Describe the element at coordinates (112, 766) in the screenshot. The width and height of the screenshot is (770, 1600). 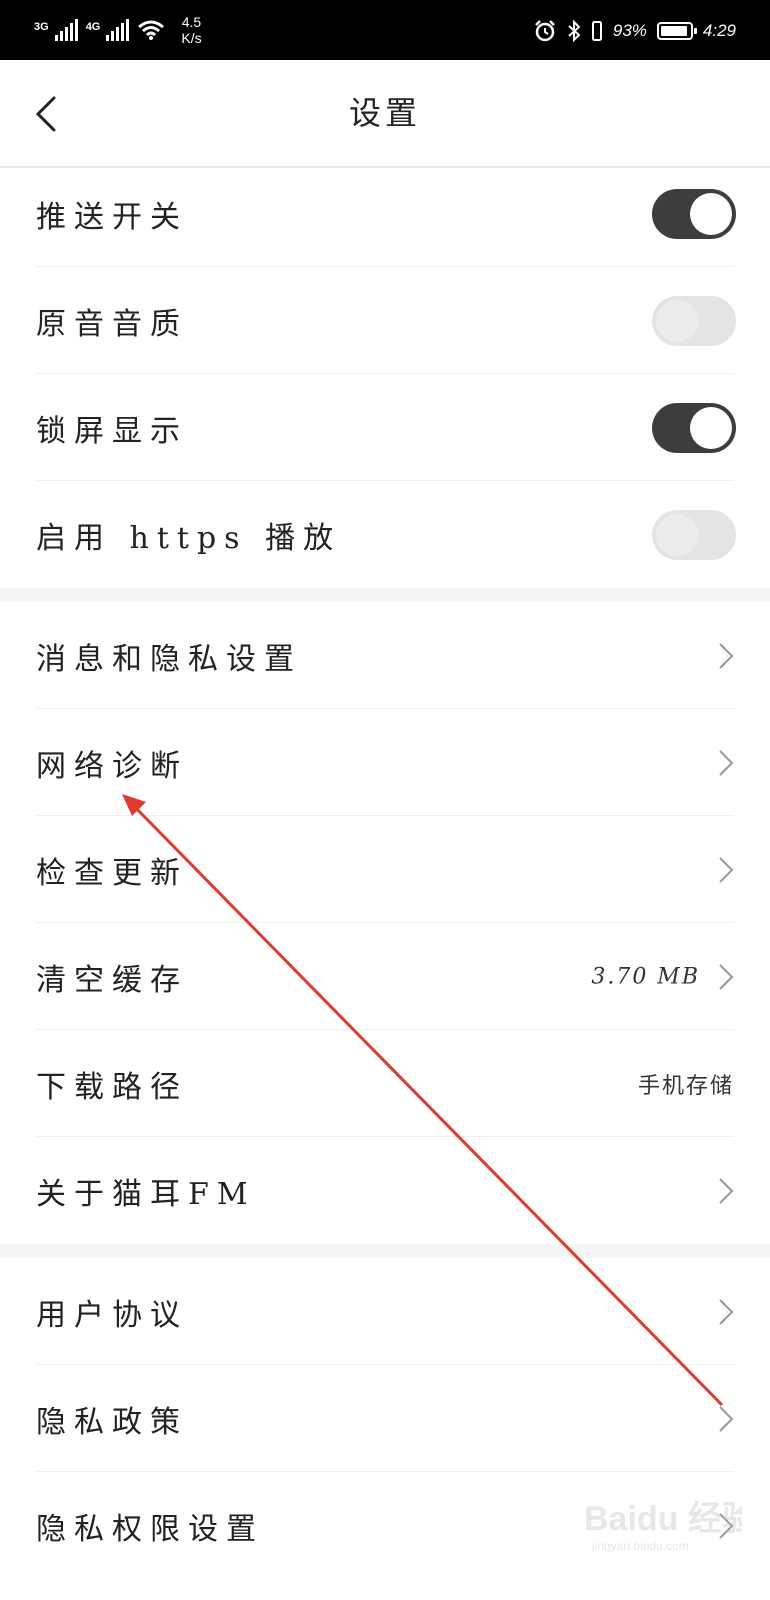
I see `menu-label: 网络诊断` at that location.